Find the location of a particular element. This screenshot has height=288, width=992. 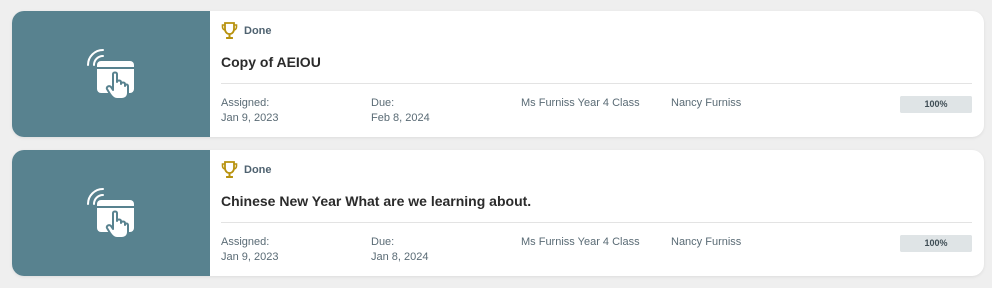

due-date: Feb 8, 2024 is located at coordinates (400, 118).